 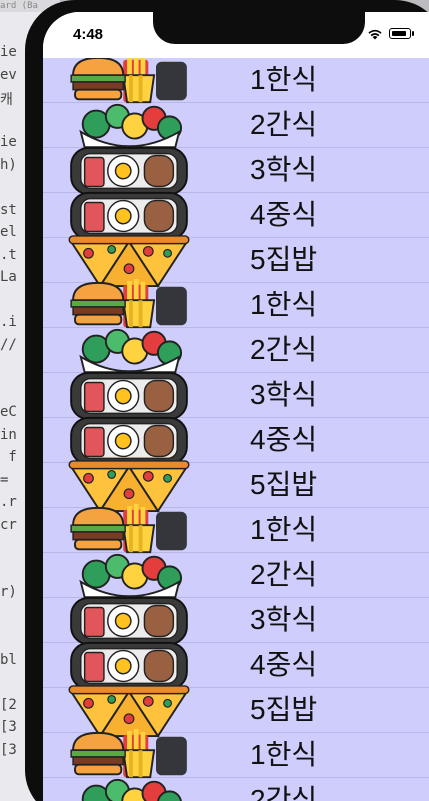 What do you see at coordinates (8, 277) in the screenshot?
I see `code-line: La` at bounding box center [8, 277].